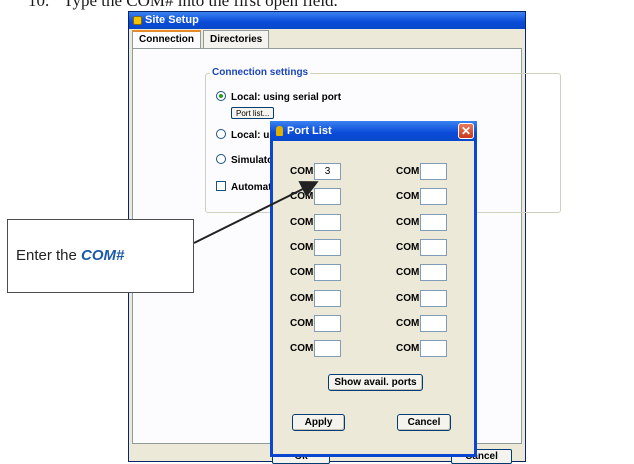 The height and width of the screenshot is (464, 634). Describe the element at coordinates (46, 255) in the screenshot. I see `callout-prefix: Enter the` at that location.